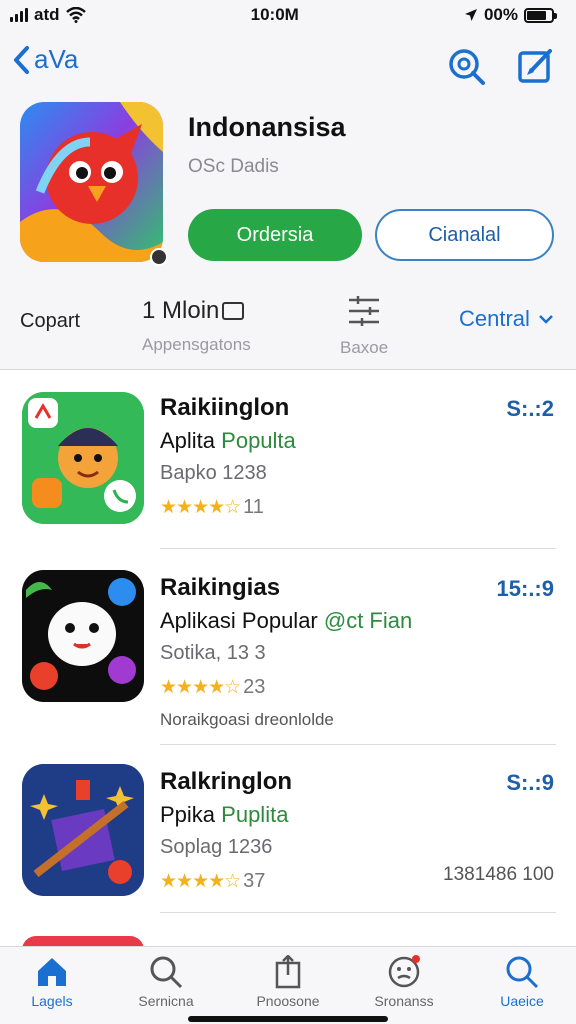  What do you see at coordinates (52, 1001) in the screenshot?
I see `tab-label: Lagels` at bounding box center [52, 1001].